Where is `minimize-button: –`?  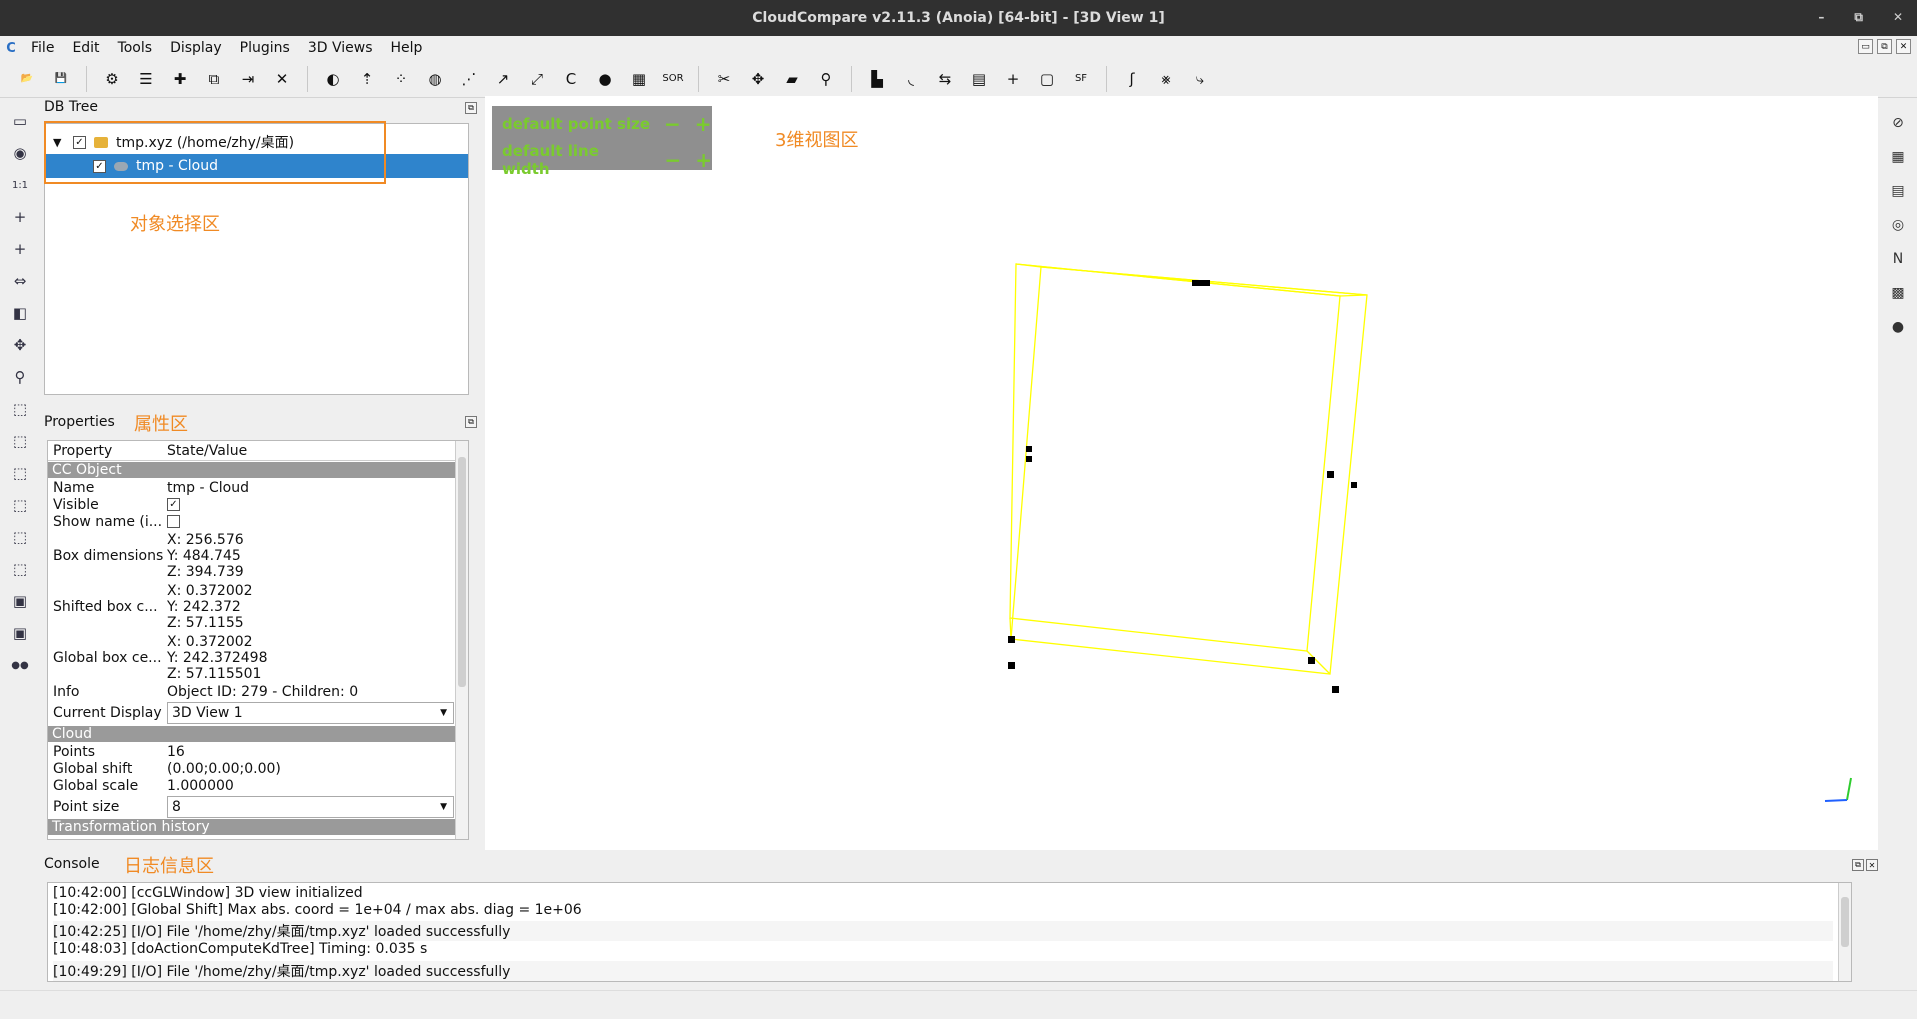
minimize-button: – is located at coordinates (1821, 17).